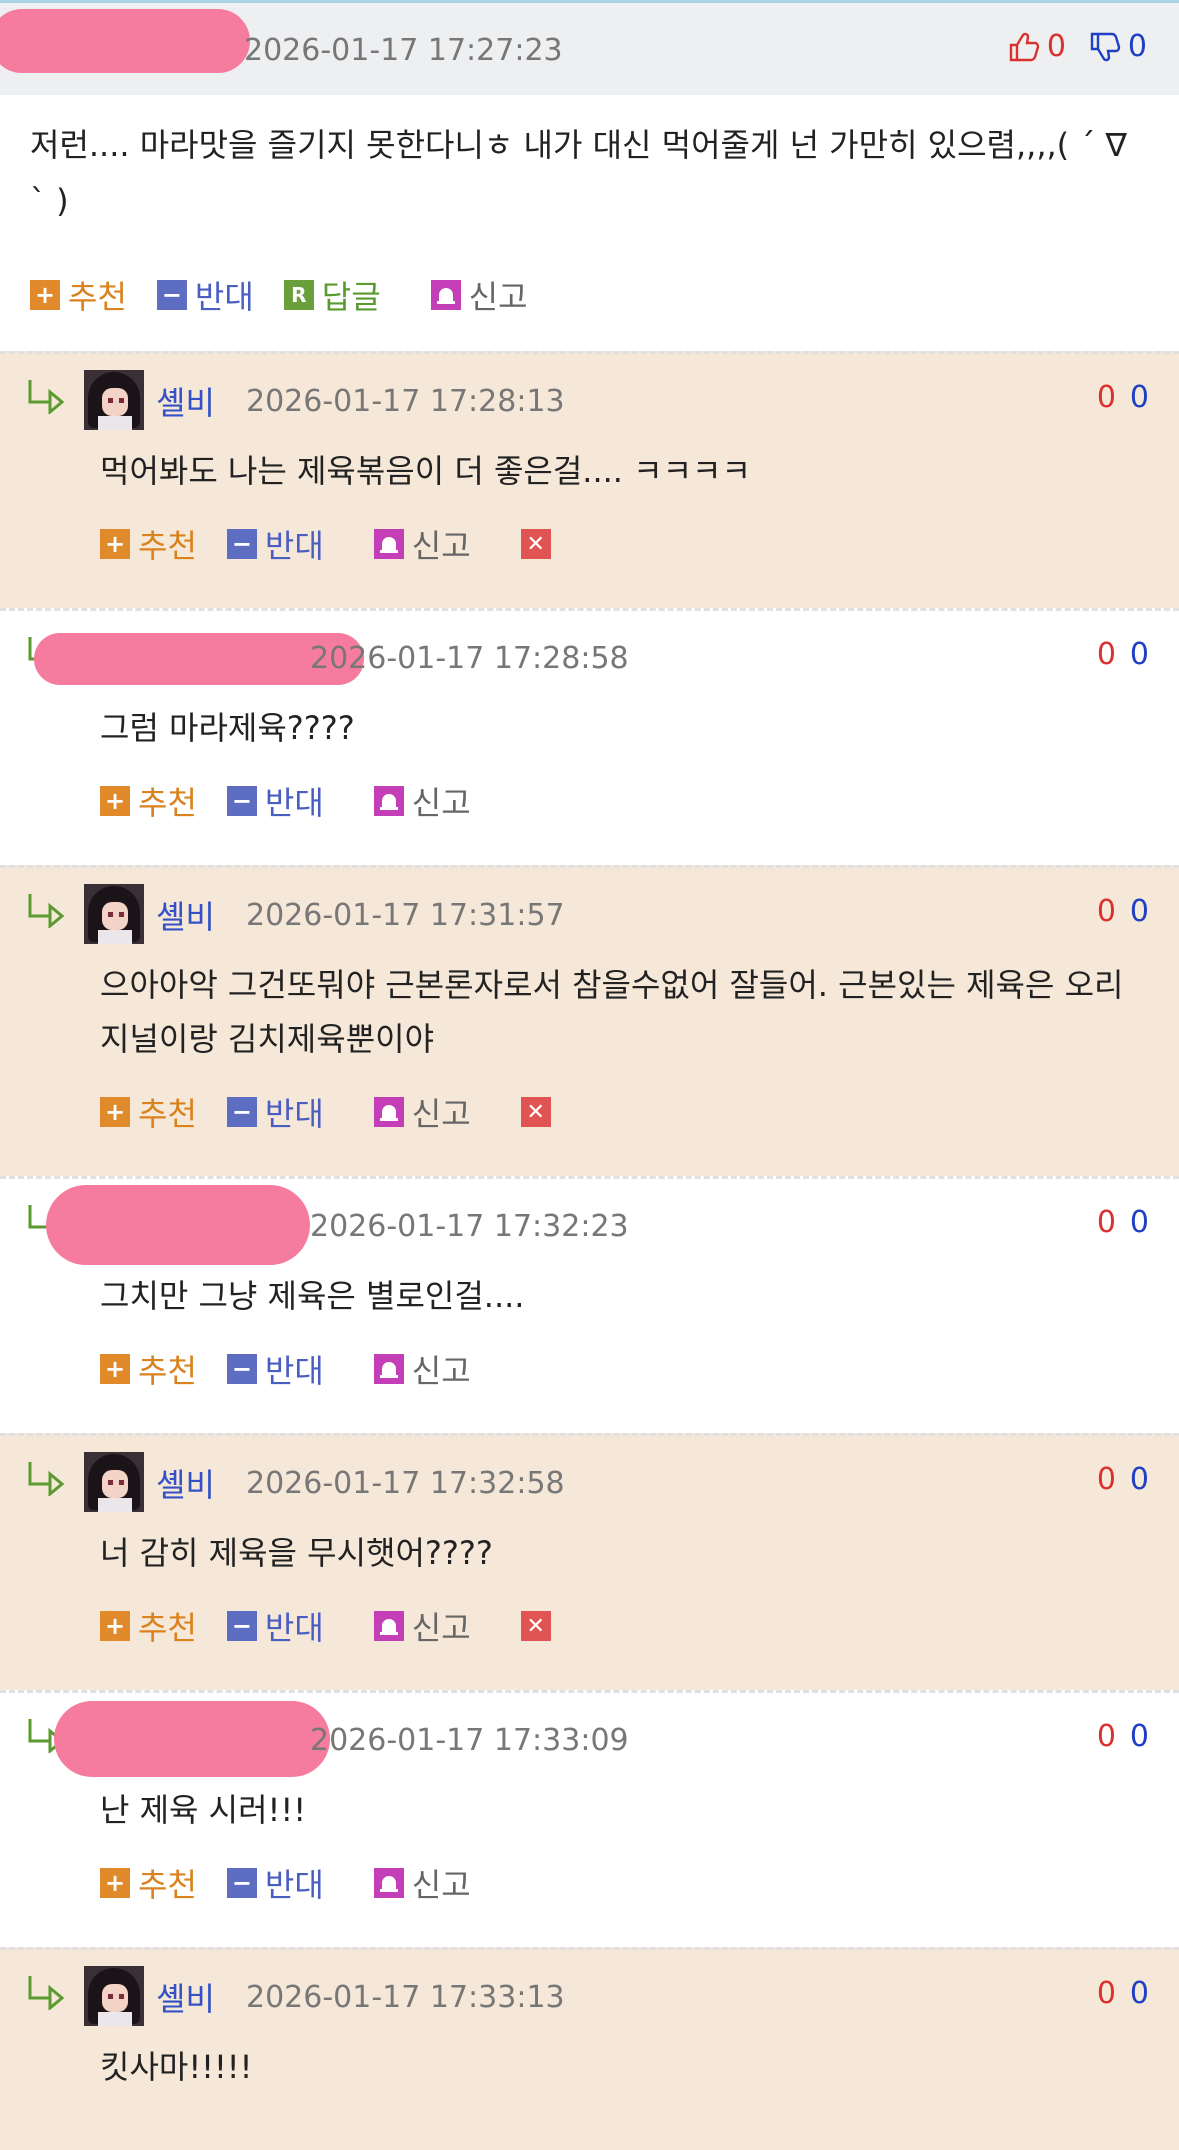 The image size is (1179, 2150). I want to click on comment-body: 그럼 마라제육????, so click(227, 728).